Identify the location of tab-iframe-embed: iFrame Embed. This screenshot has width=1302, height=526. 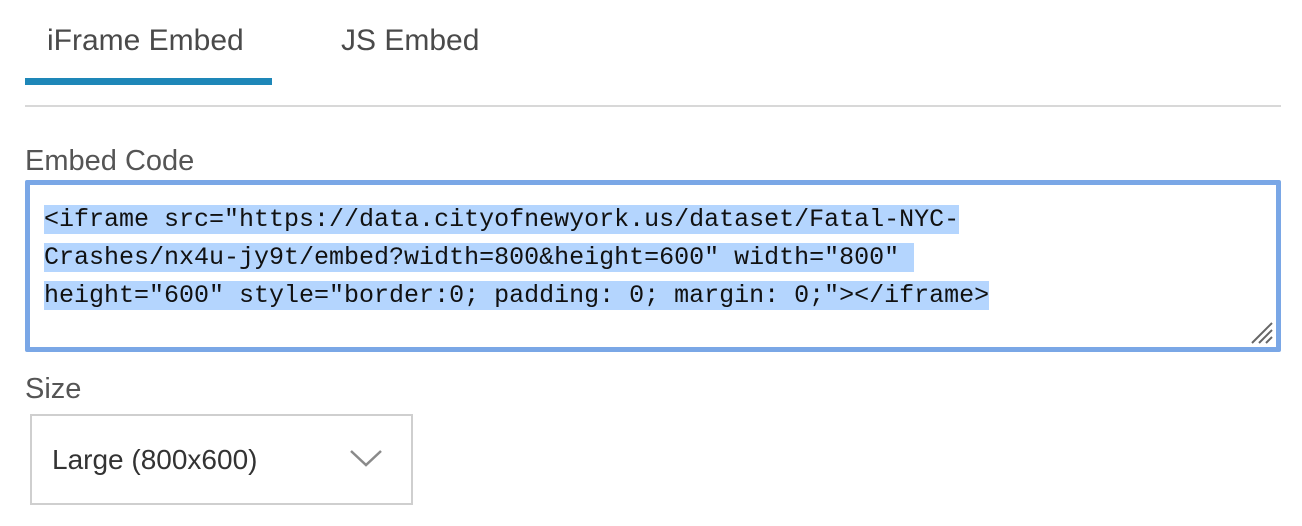
(145, 41).